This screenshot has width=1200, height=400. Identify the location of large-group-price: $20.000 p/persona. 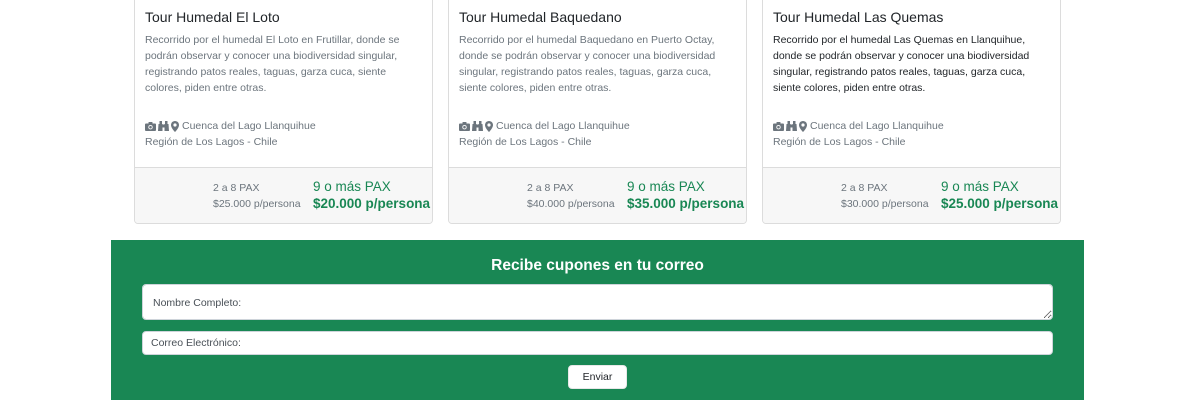
(372, 203).